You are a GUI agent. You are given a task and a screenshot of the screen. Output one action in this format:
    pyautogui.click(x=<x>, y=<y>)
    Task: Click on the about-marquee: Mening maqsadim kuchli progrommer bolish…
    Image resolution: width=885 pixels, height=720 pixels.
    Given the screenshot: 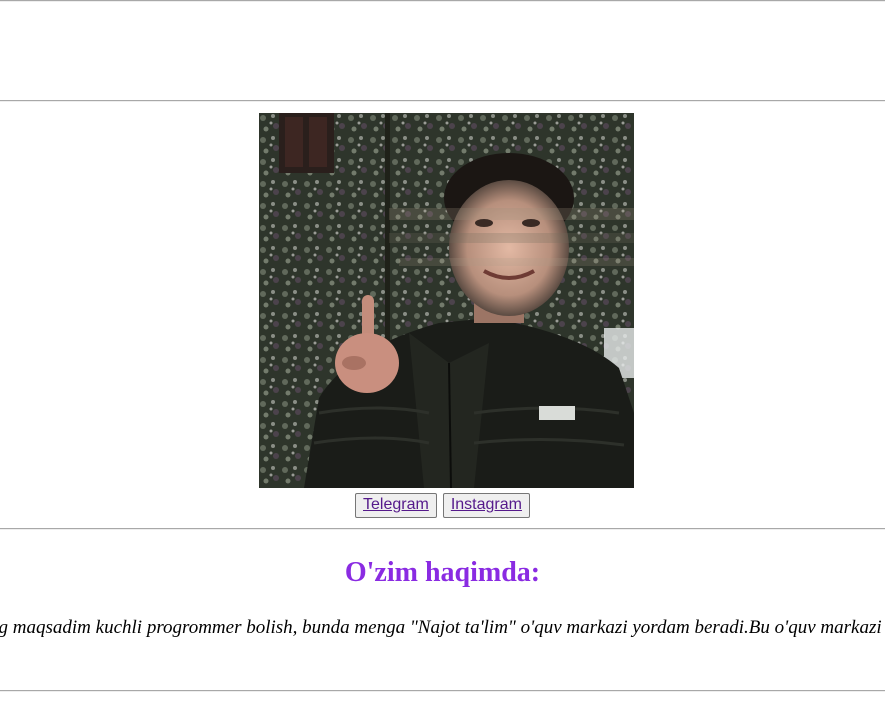 What is the action you would take?
    pyautogui.click(x=442, y=628)
    